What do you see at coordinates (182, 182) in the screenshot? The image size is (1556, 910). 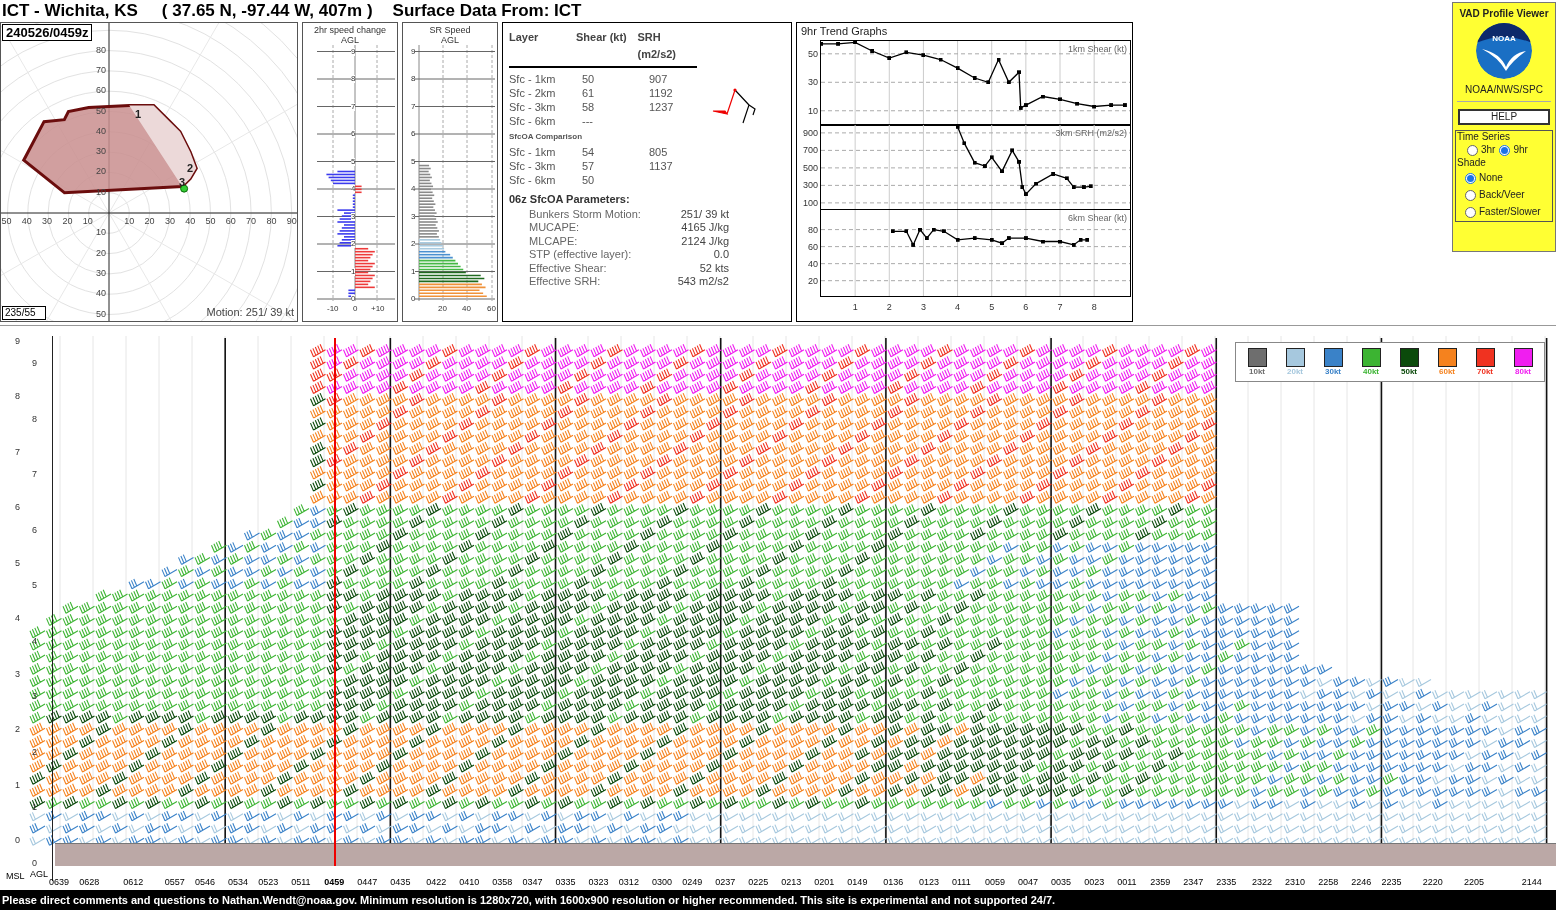 I see `height-mark: 3` at bounding box center [182, 182].